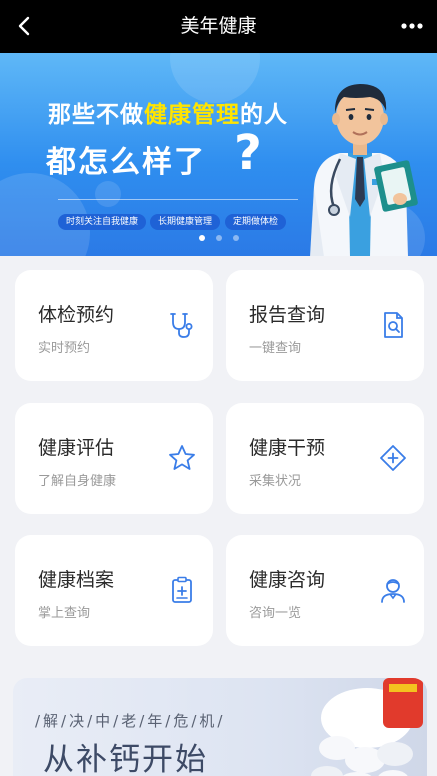 The image size is (437, 776). I want to click on card-title: 体检预约, so click(76, 315).